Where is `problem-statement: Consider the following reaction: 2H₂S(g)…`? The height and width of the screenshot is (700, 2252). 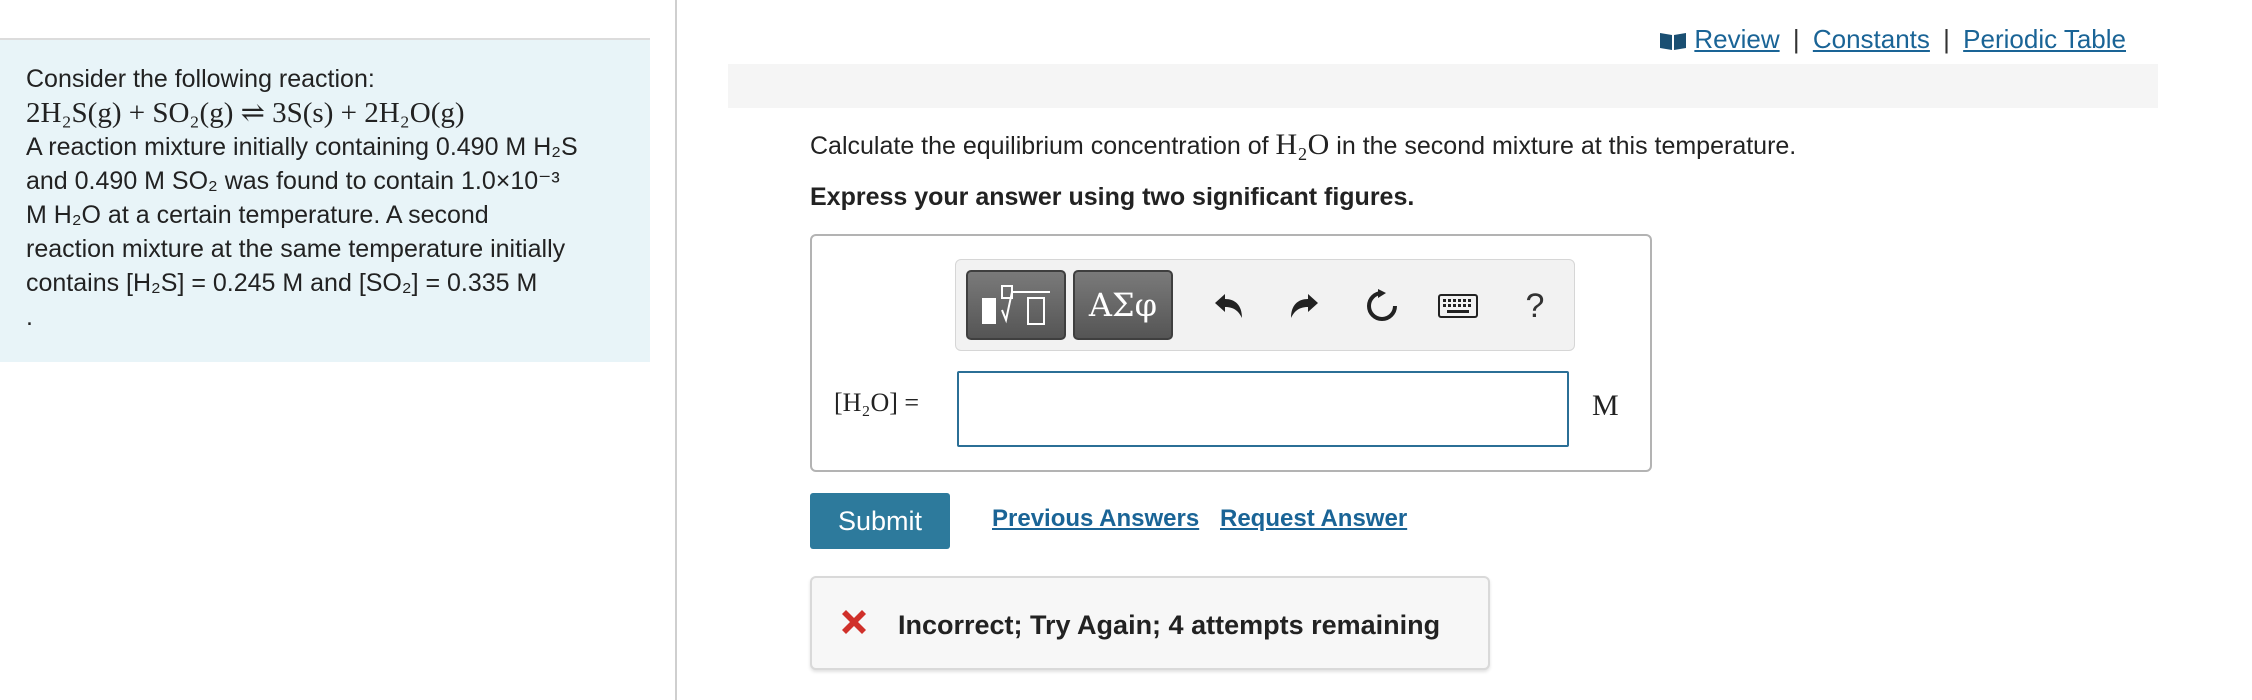 problem-statement: Consider the following reaction: 2H₂S(g)… is located at coordinates (325, 201).